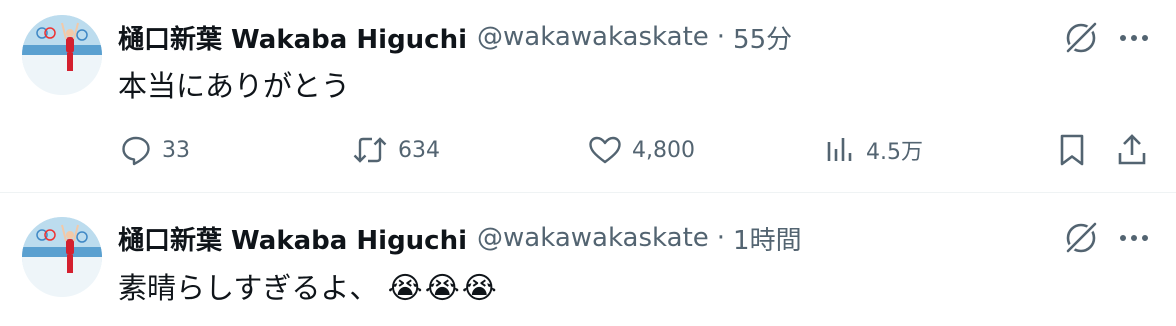 Image resolution: width=1176 pixels, height=326 pixels. What do you see at coordinates (248, 288) in the screenshot?
I see `tweet-text-body: 素晴らしすぎるよ、` at bounding box center [248, 288].